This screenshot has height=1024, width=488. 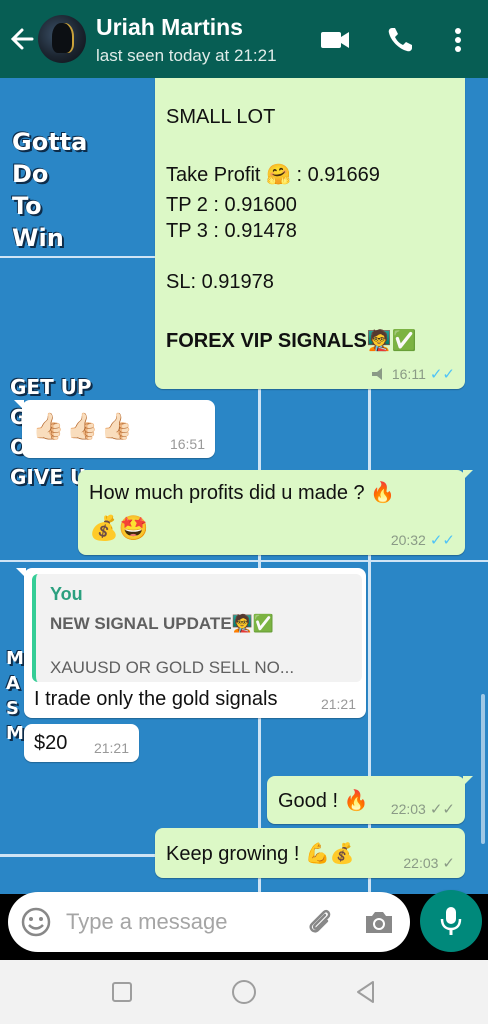 I want to click on more-vert-icon, so click(x=458, y=40).